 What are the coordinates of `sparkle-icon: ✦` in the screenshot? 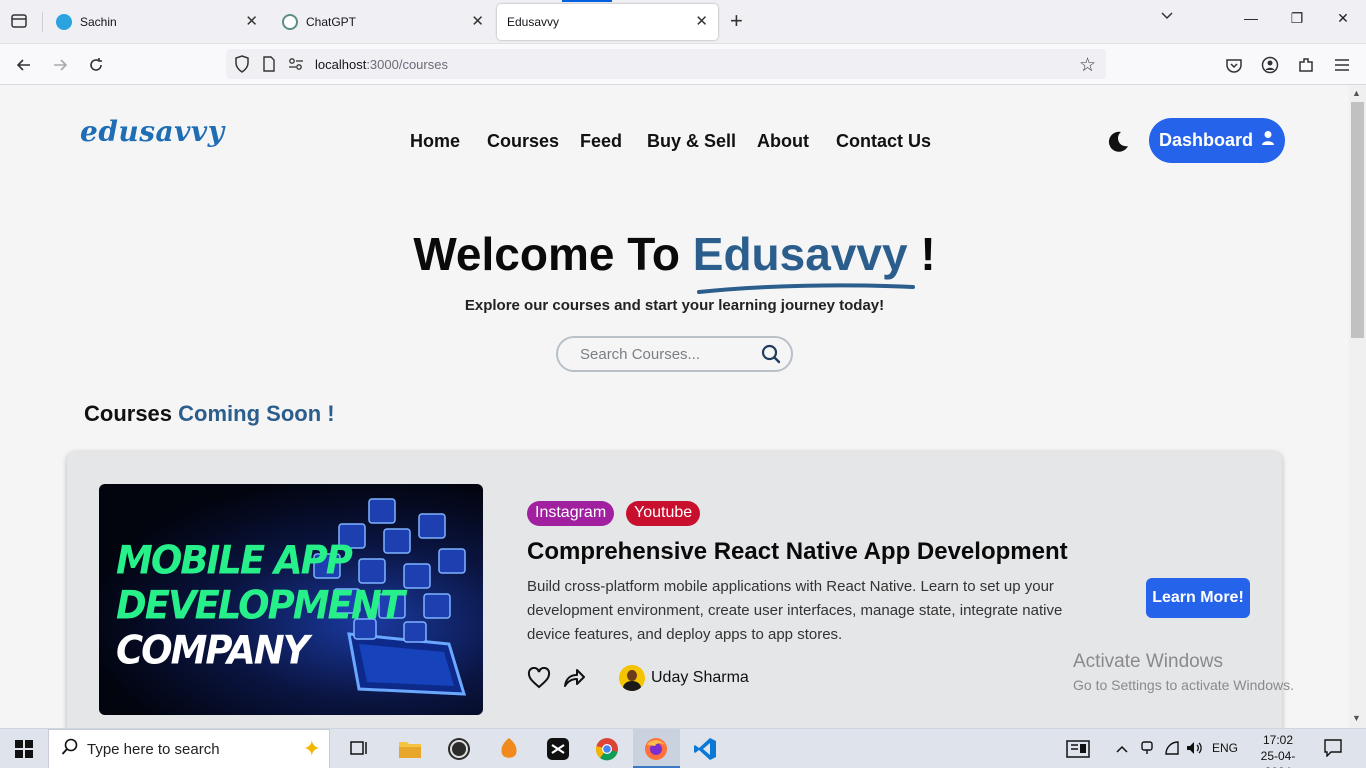 It's located at (311, 748).